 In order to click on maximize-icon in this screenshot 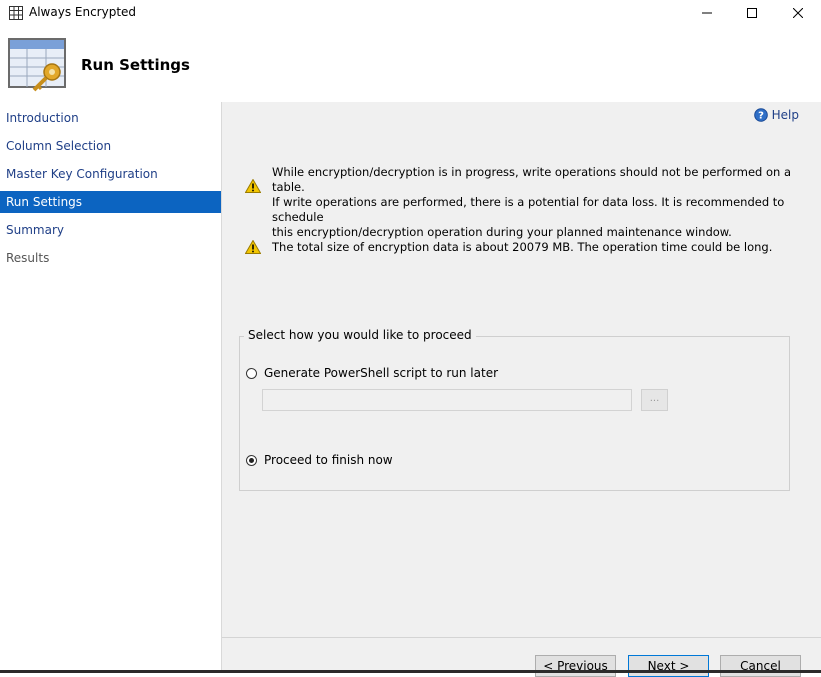, I will do `click(752, 13)`.